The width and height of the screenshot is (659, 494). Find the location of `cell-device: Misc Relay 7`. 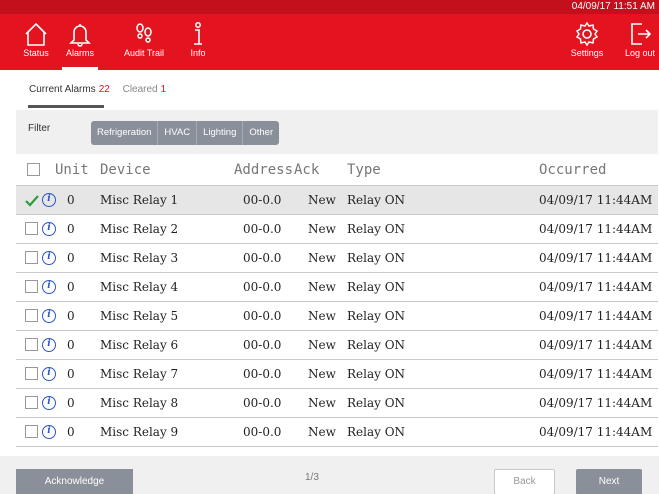

cell-device: Misc Relay 7 is located at coordinates (139, 374).